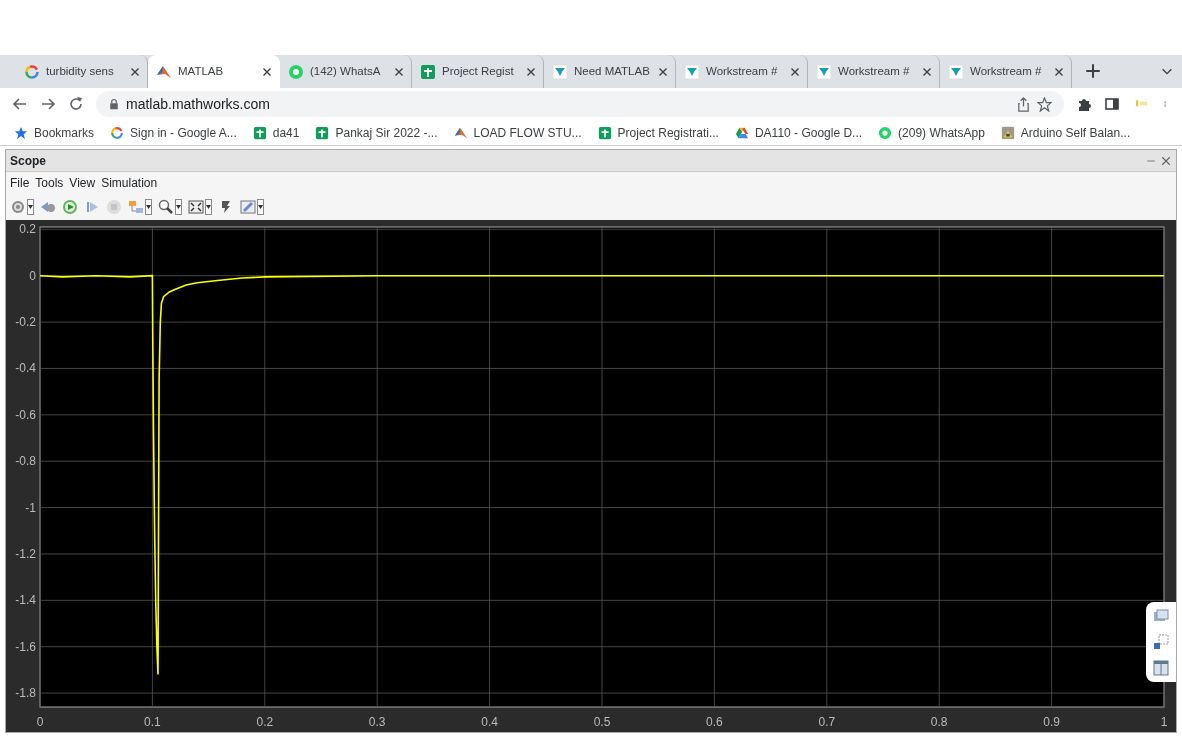 The image size is (1182, 737). Describe the element at coordinates (114, 104) in the screenshot. I see `lock-icon` at that location.